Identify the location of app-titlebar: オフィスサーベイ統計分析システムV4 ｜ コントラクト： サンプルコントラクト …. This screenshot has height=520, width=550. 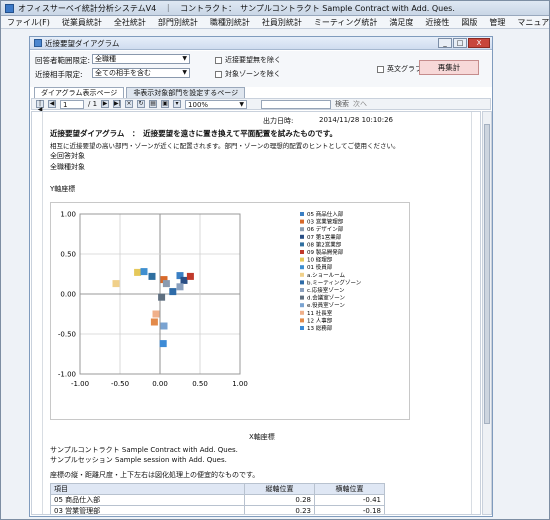
(275, 8).